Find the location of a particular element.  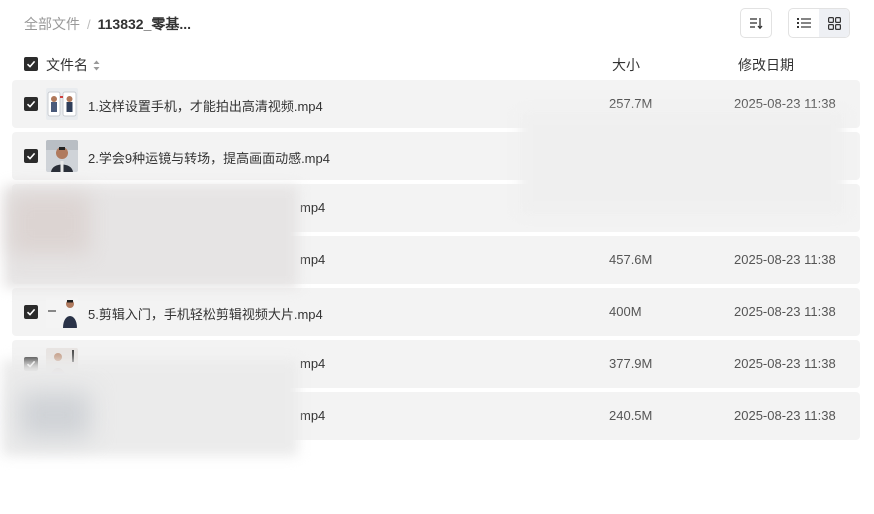

list-view-icon is located at coordinates (804, 23).